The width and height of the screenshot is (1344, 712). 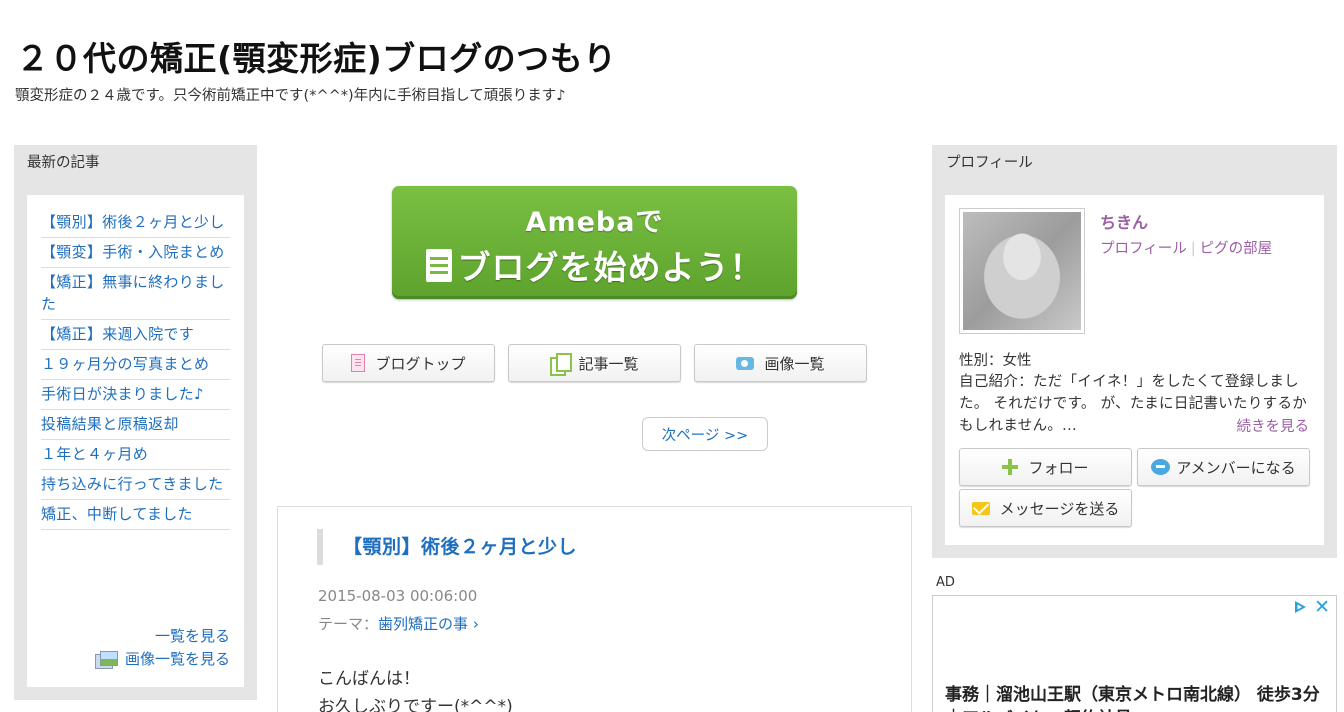 I want to click on blog-top-label: ブログトップ, so click(x=420, y=363).